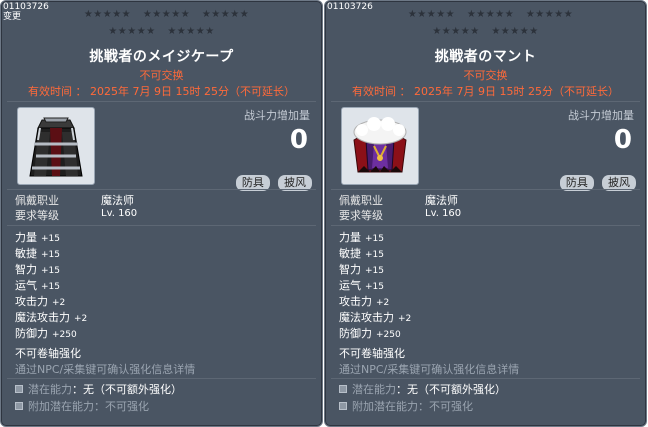  I want to click on mage-cape-icon, so click(56, 147).